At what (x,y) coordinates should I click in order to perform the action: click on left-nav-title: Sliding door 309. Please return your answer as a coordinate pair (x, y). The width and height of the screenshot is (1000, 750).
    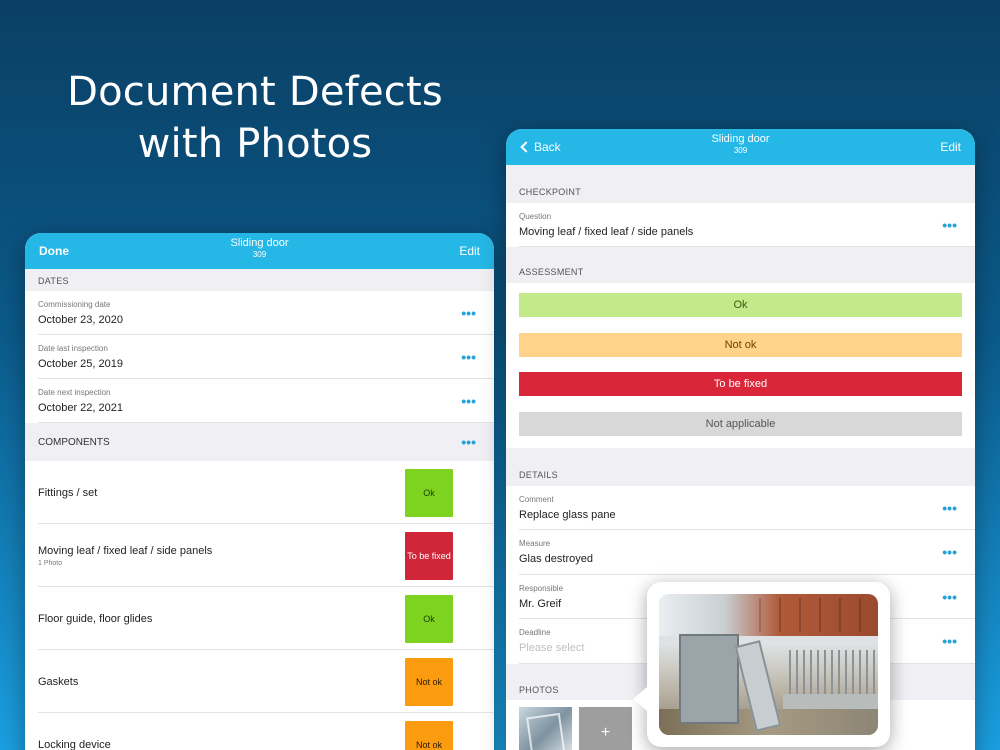
    Looking at the image, I should click on (259, 248).